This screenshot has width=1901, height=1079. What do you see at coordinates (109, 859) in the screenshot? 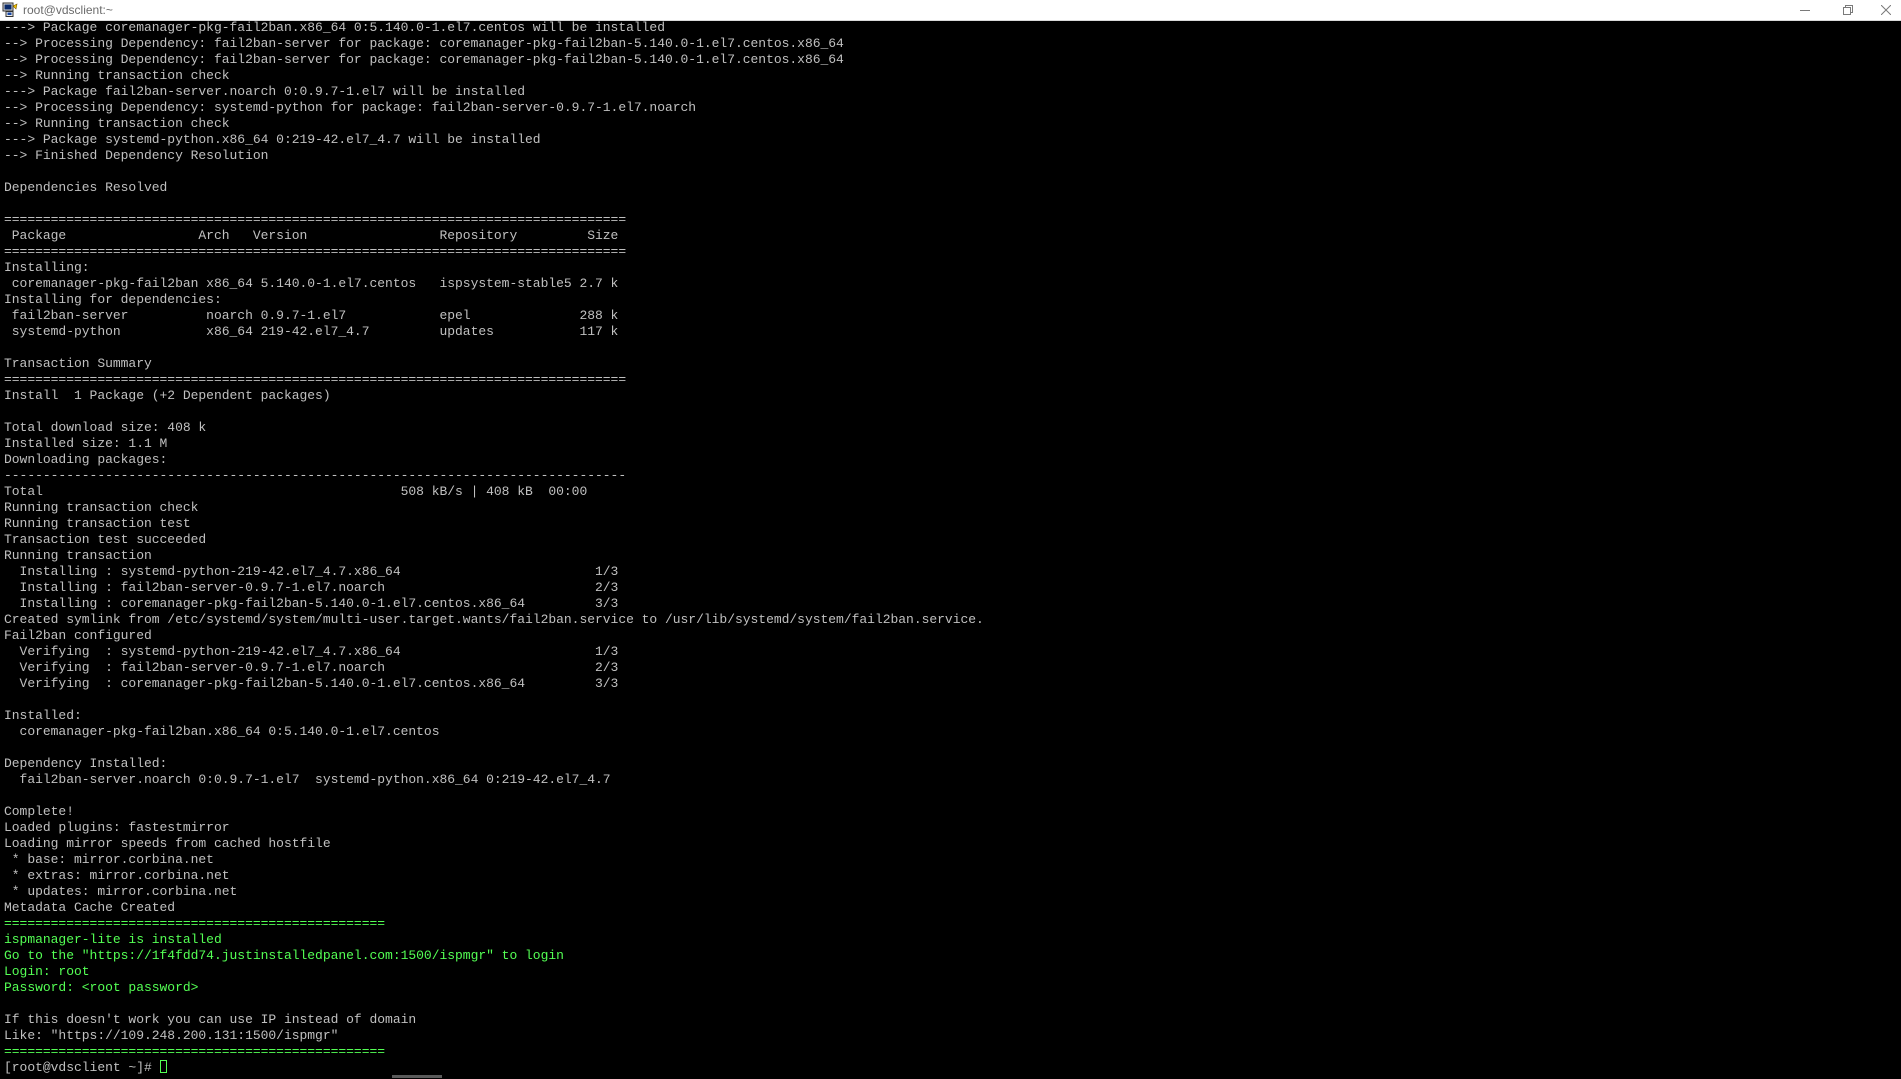
I see `terminal-line: * base: mirror.corbina.net` at bounding box center [109, 859].